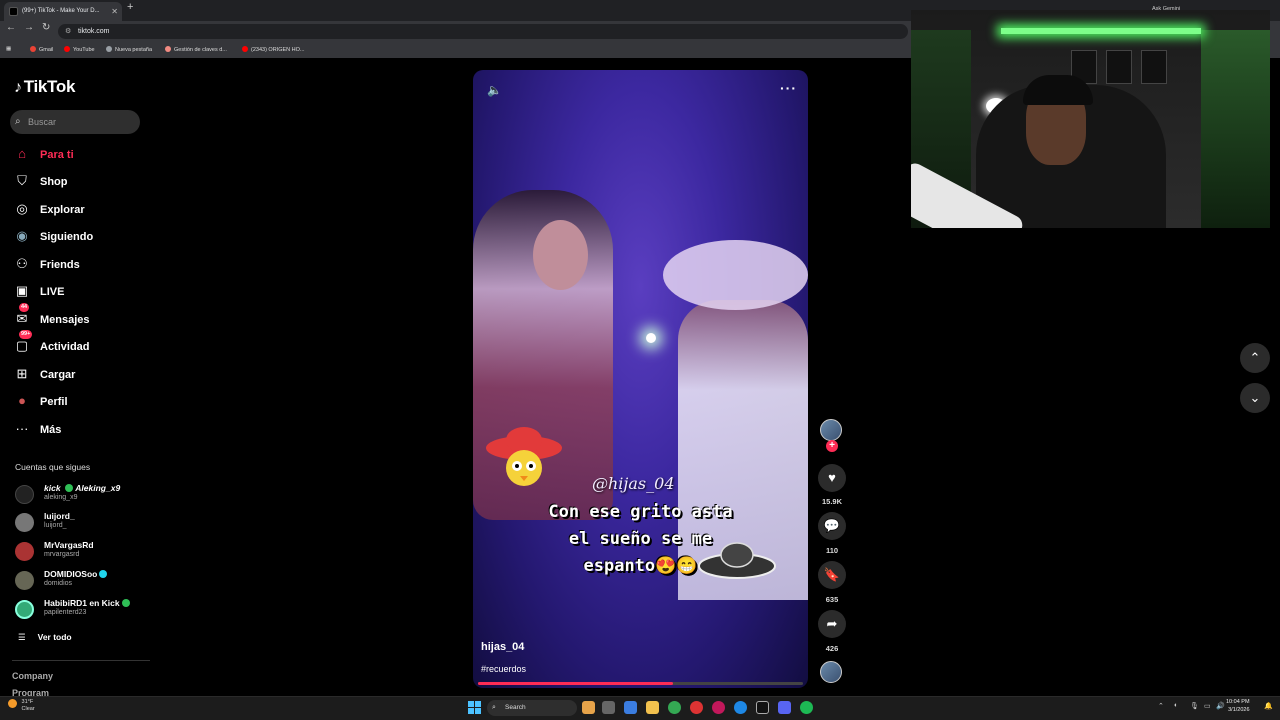 This screenshot has width=1280, height=720. I want to click on spotify-icon, so click(806, 707).